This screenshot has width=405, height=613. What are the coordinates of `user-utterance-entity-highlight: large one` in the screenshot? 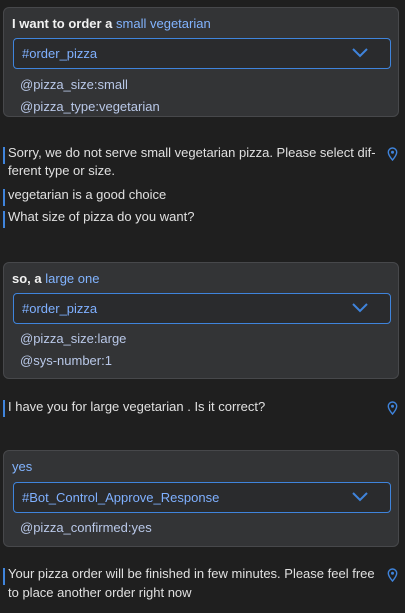 It's located at (72, 278).